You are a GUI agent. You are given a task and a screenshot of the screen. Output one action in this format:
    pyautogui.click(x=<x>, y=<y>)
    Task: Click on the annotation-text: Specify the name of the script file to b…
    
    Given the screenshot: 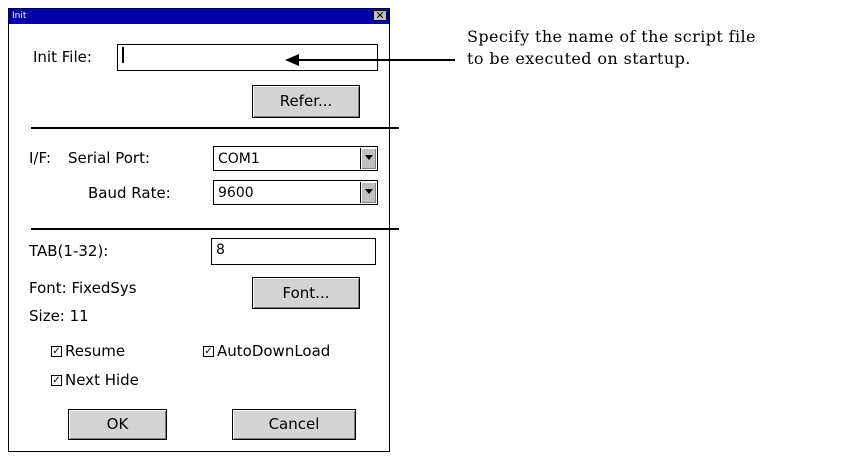 What is the action you would take?
    pyautogui.click(x=611, y=48)
    